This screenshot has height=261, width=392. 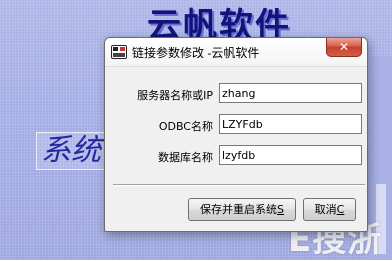 What do you see at coordinates (119, 52) in the screenshot?
I see `app-icon` at bounding box center [119, 52].